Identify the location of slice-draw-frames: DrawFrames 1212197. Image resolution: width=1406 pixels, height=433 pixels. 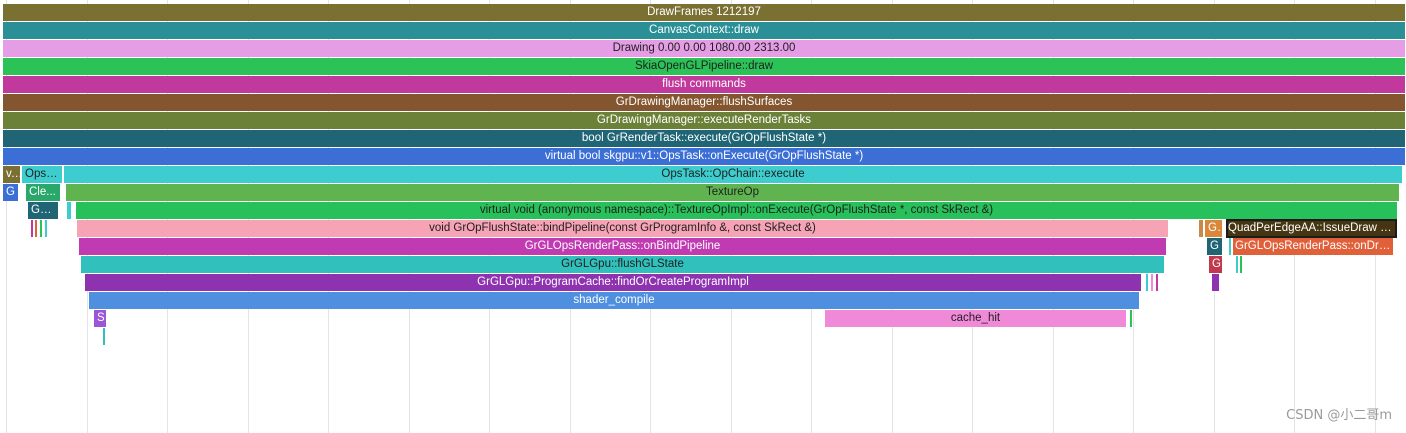
(704, 12).